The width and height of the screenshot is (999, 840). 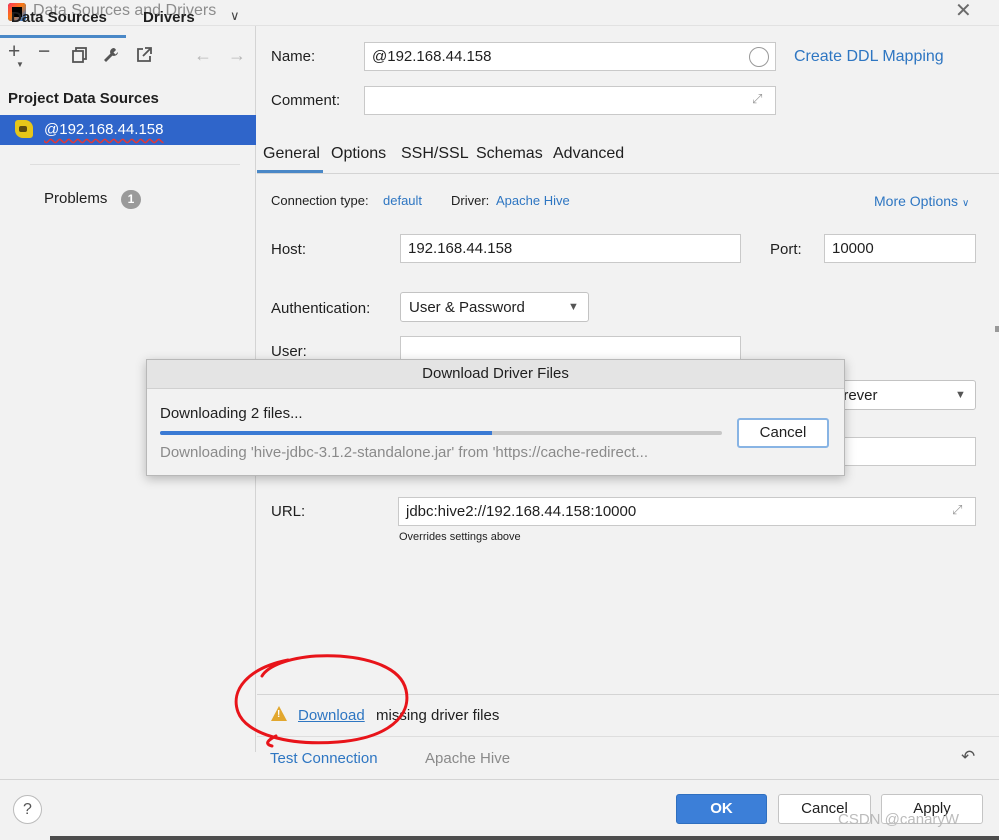 I want to click on problems-label: Problems, so click(x=75, y=198).